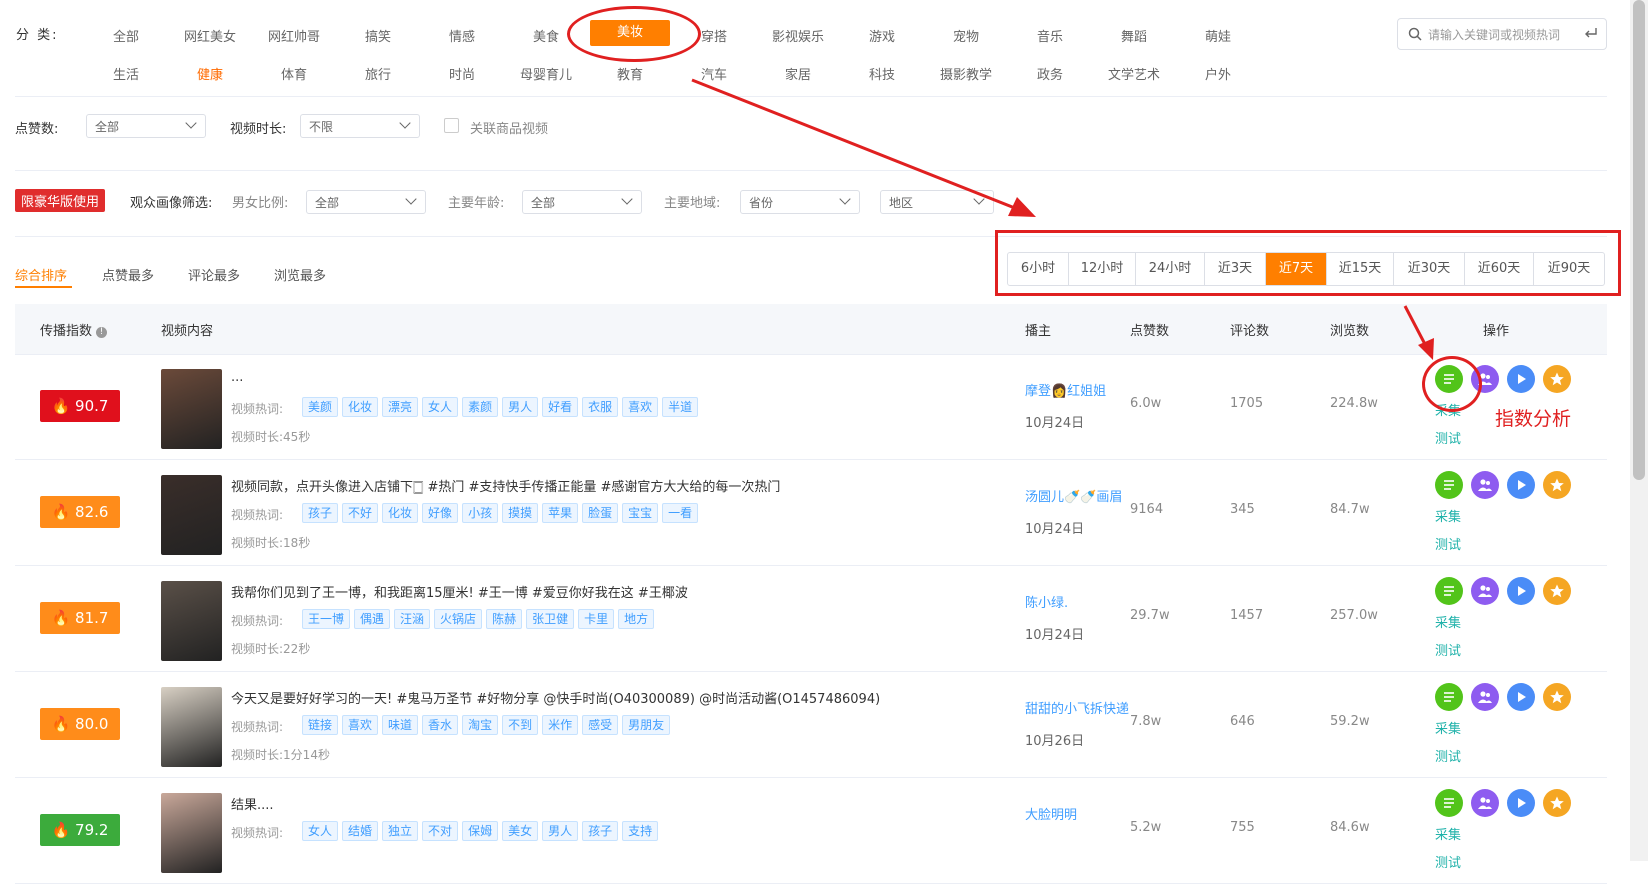  What do you see at coordinates (400, 513) in the screenshot?
I see `hot-word-tag: 化妆` at bounding box center [400, 513].